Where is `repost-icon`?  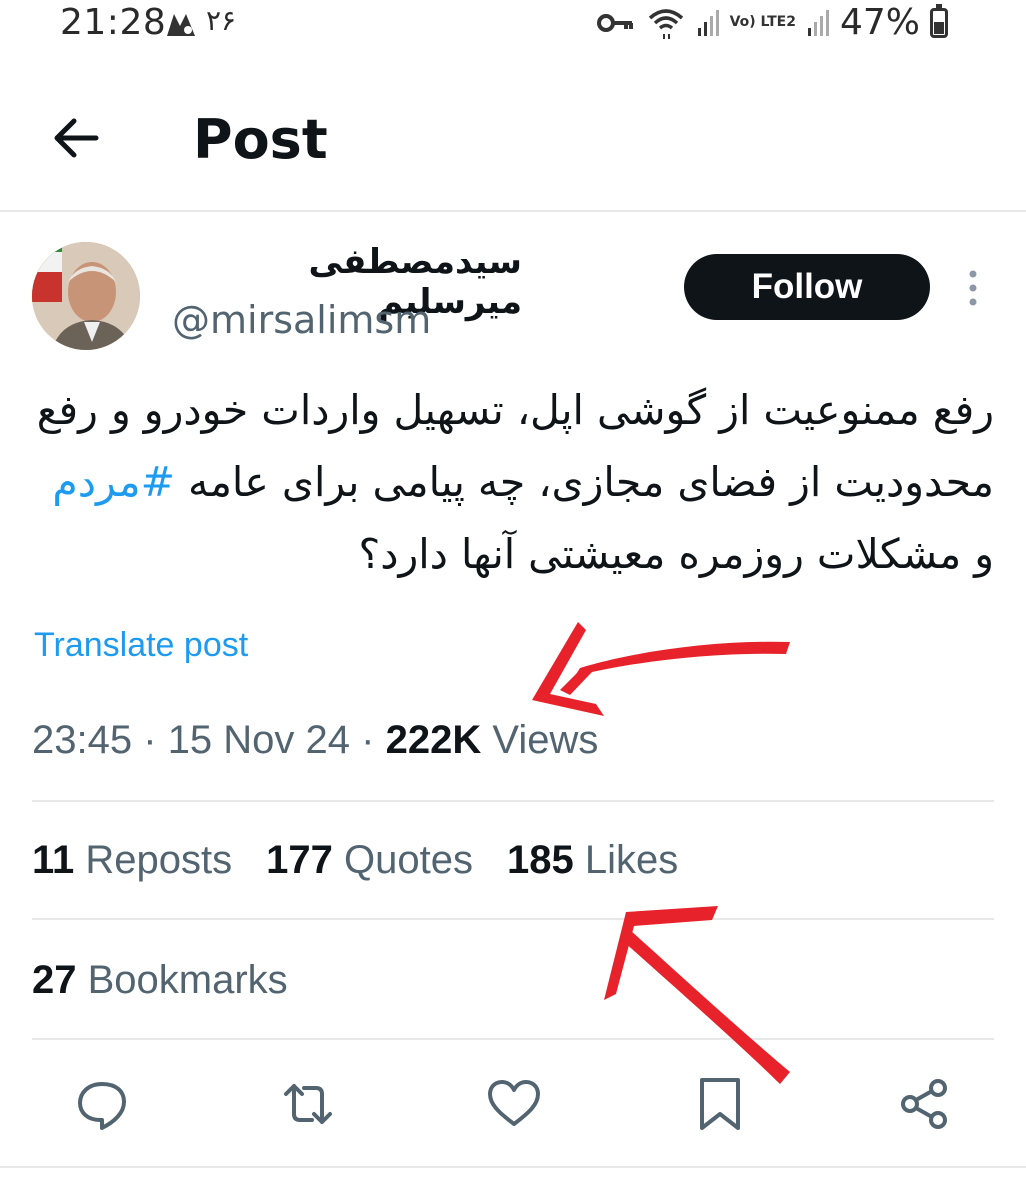 repost-icon is located at coordinates (308, 1104).